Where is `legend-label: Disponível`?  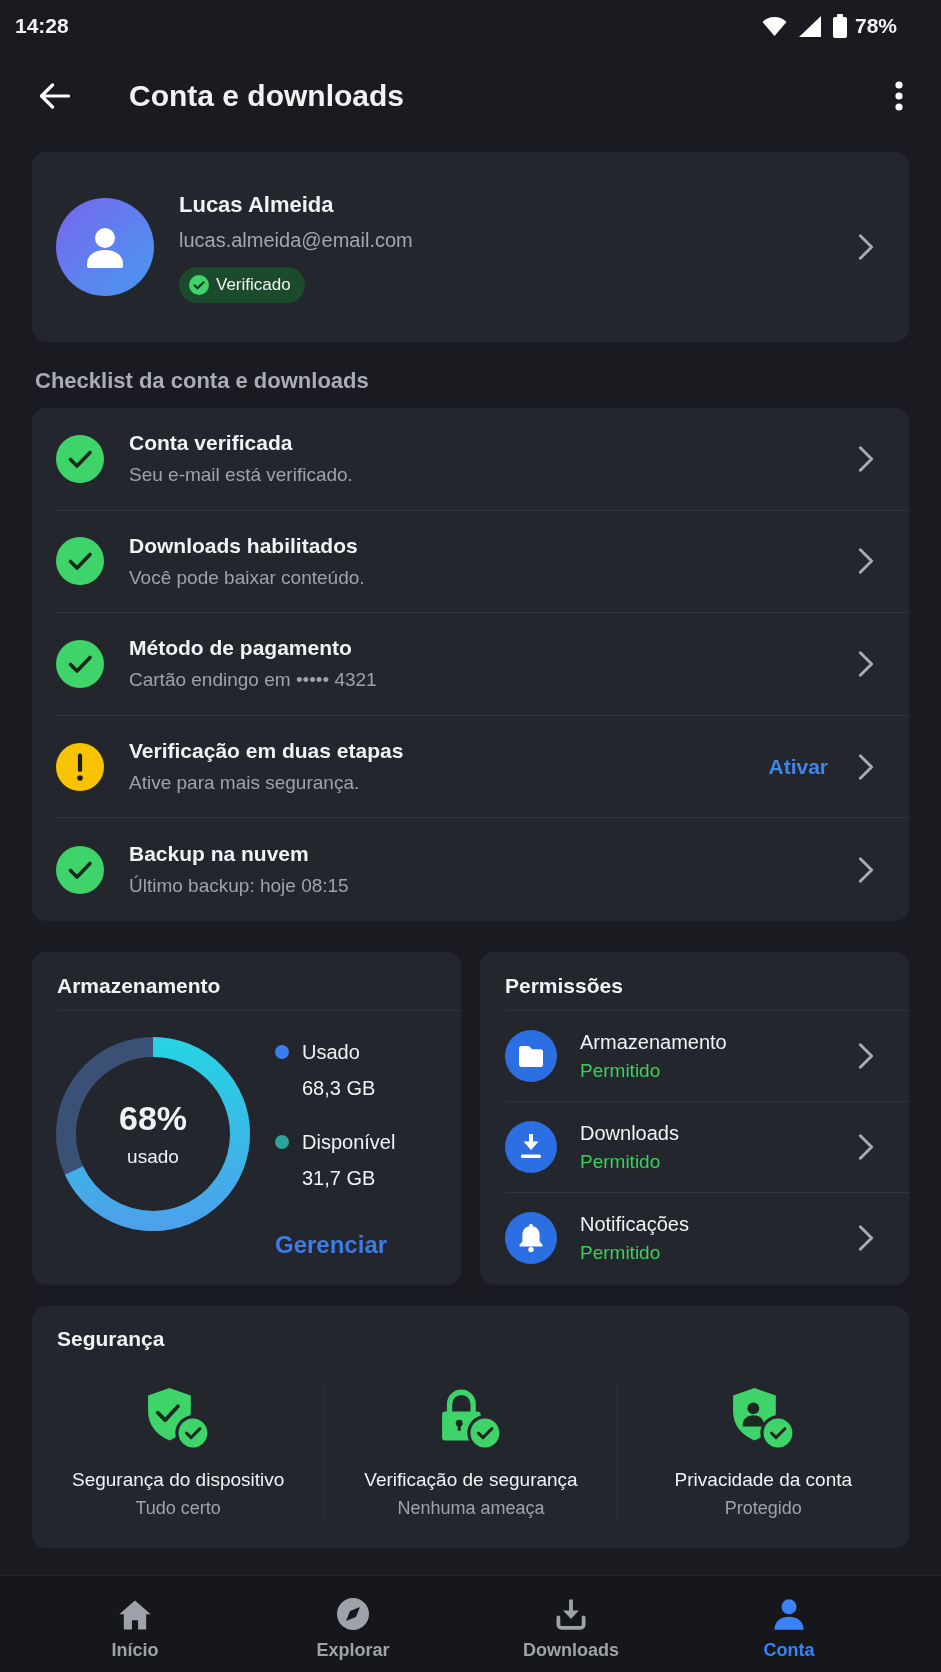 legend-label: Disponível is located at coordinates (349, 1142).